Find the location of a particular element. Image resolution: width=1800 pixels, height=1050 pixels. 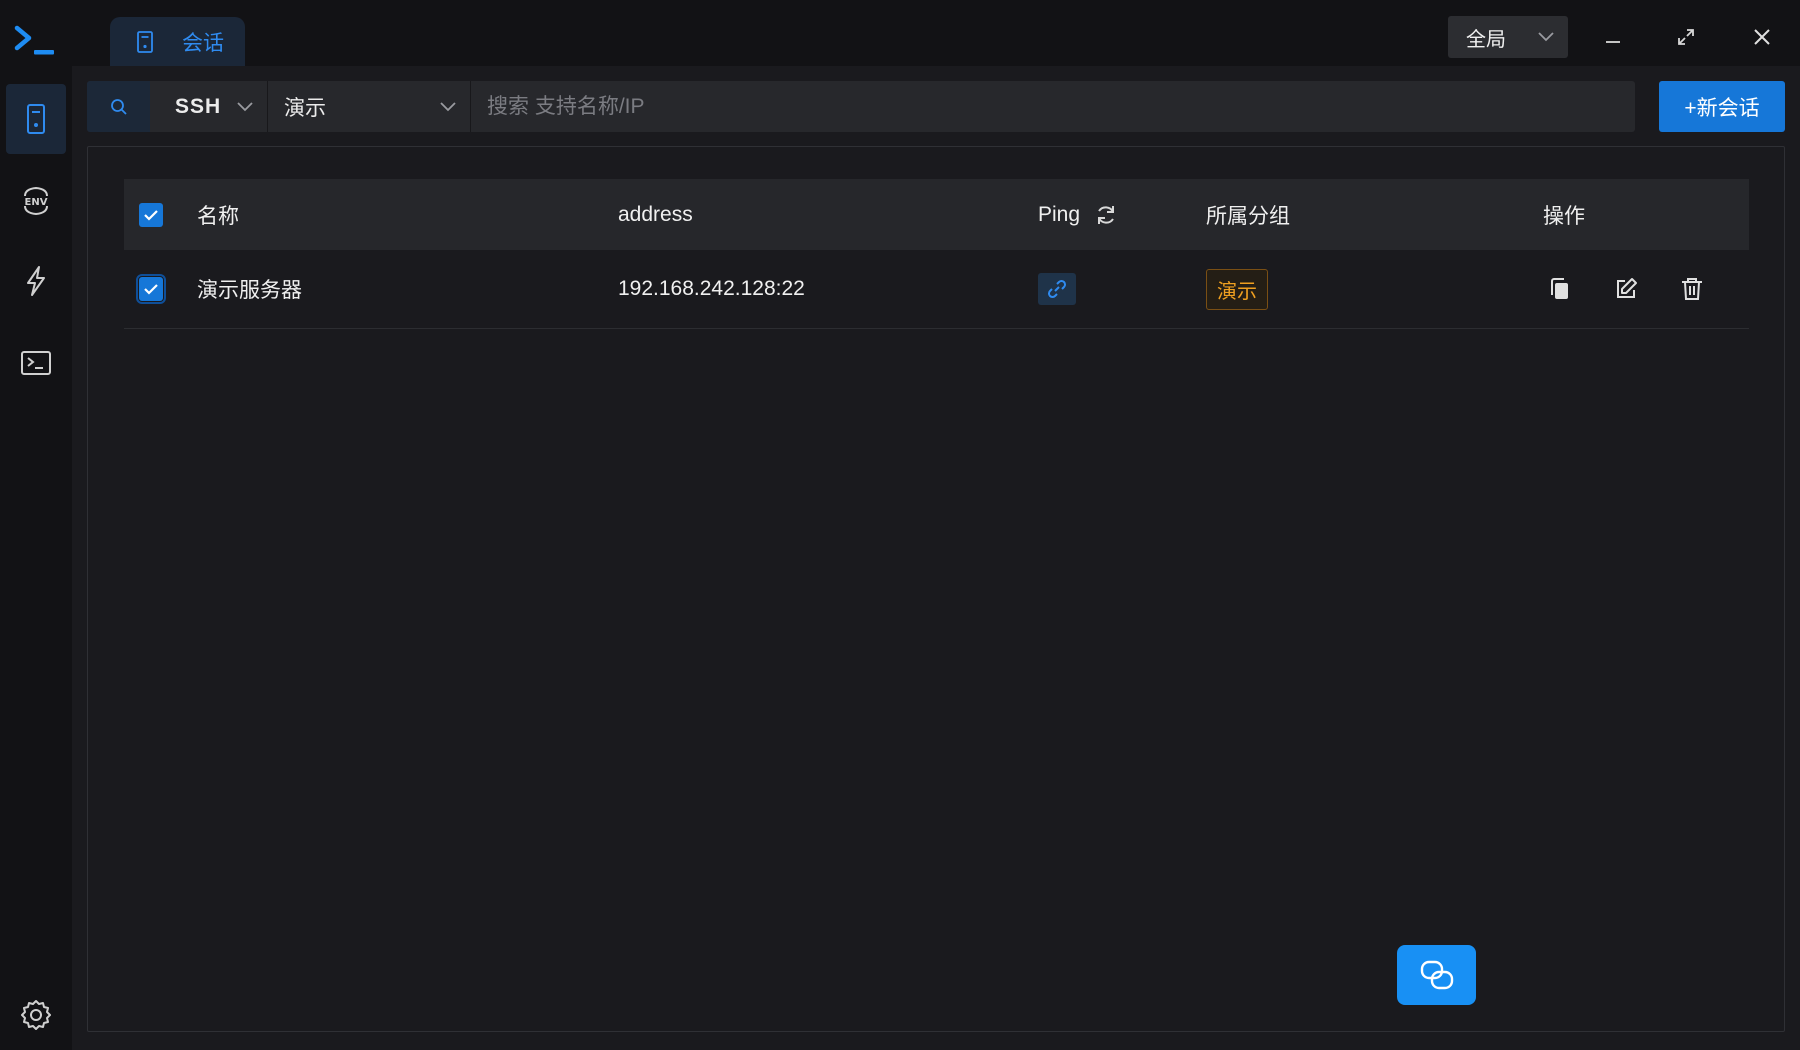

sidebar-item-env: ENV is located at coordinates (36, 201).